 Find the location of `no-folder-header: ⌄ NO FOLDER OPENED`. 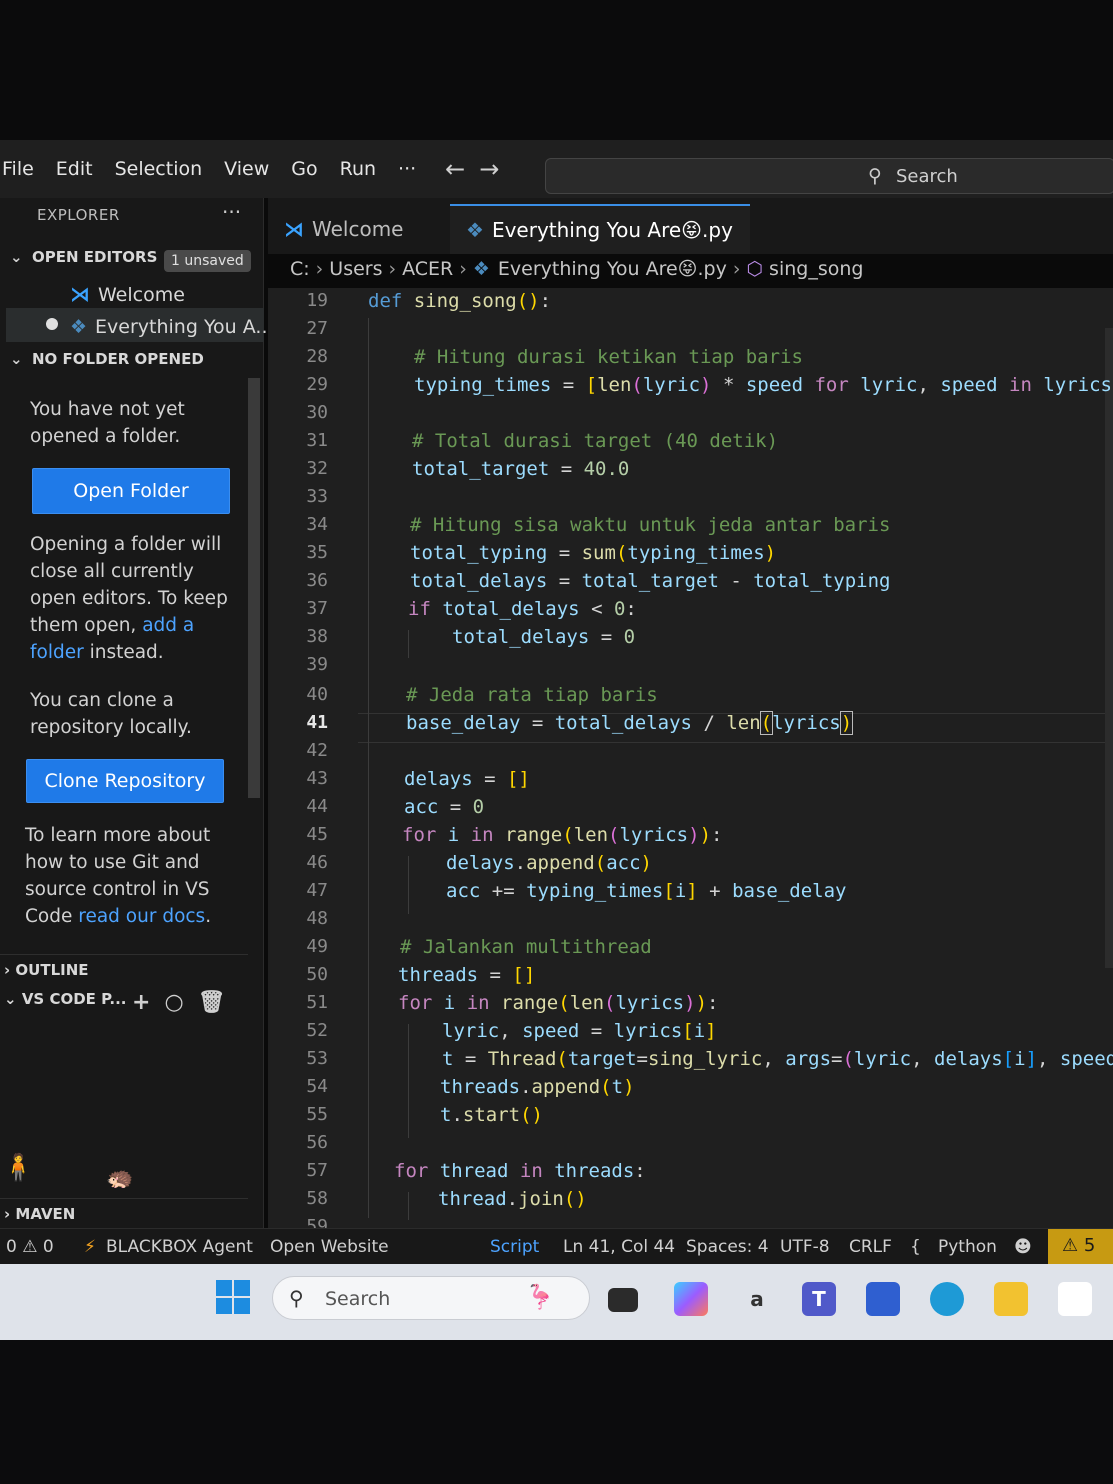

no-folder-header: ⌄ NO FOLDER OPENED is located at coordinates (107, 359).